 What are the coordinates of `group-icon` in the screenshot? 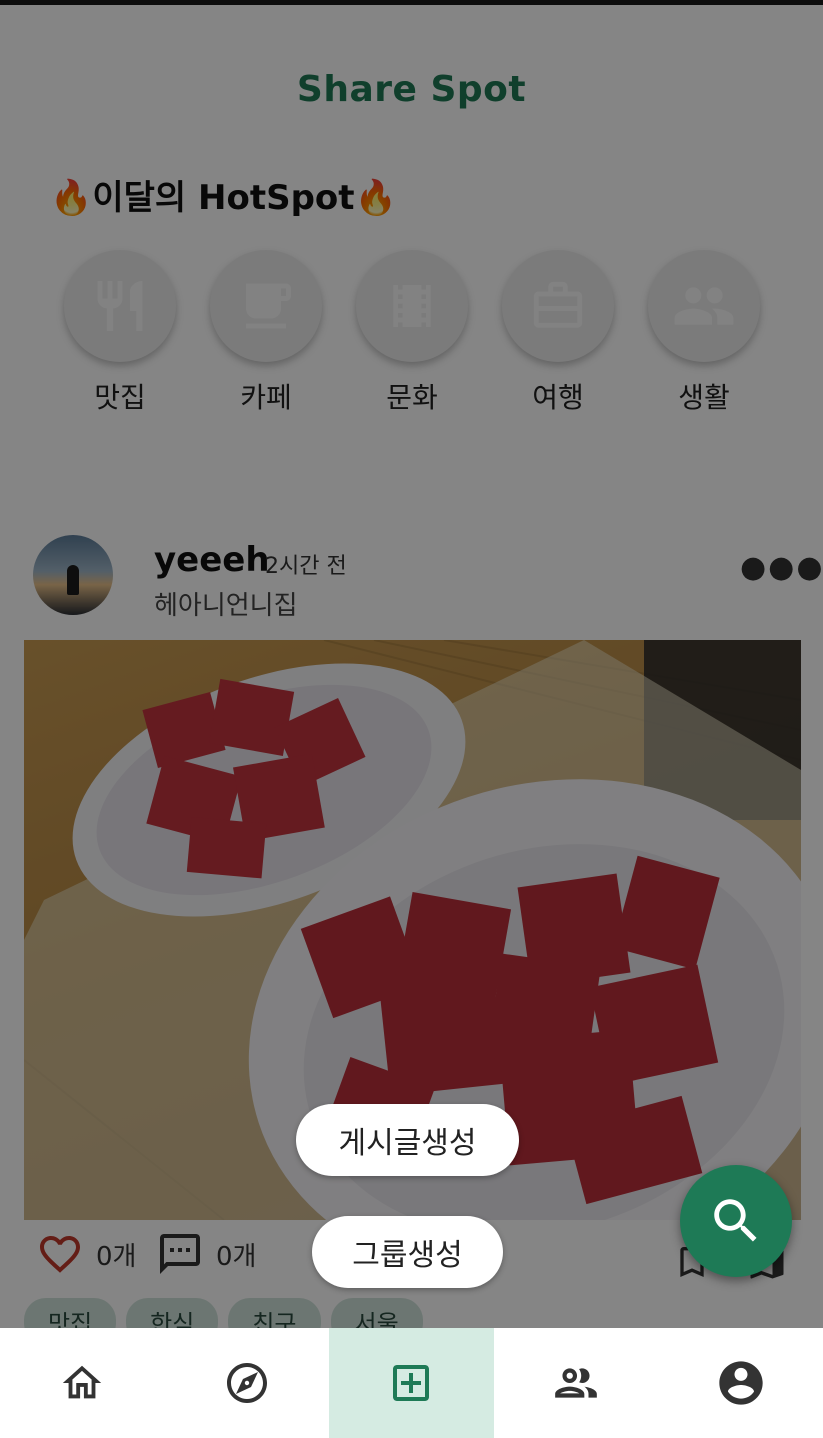 It's located at (576, 1383).